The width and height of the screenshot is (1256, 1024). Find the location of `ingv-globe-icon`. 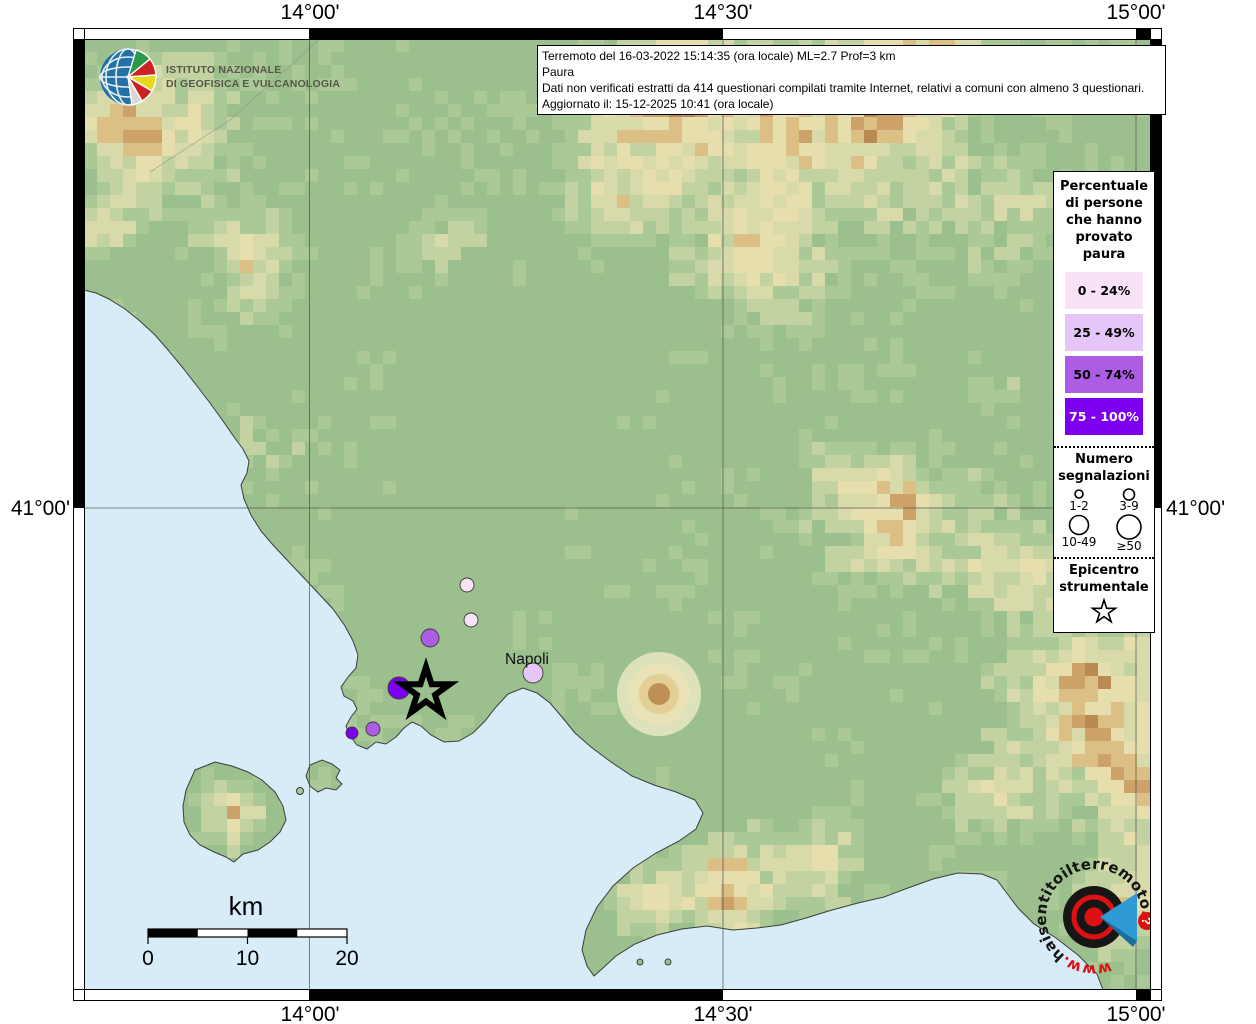

ingv-globe-icon is located at coordinates (128, 77).